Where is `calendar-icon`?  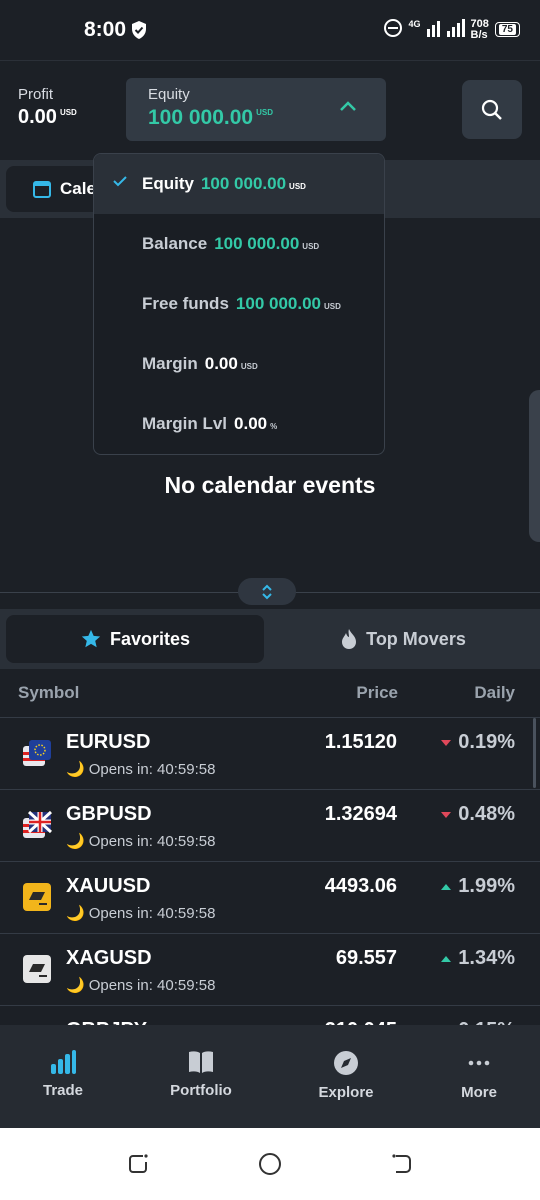
calendar-icon is located at coordinates (42, 191).